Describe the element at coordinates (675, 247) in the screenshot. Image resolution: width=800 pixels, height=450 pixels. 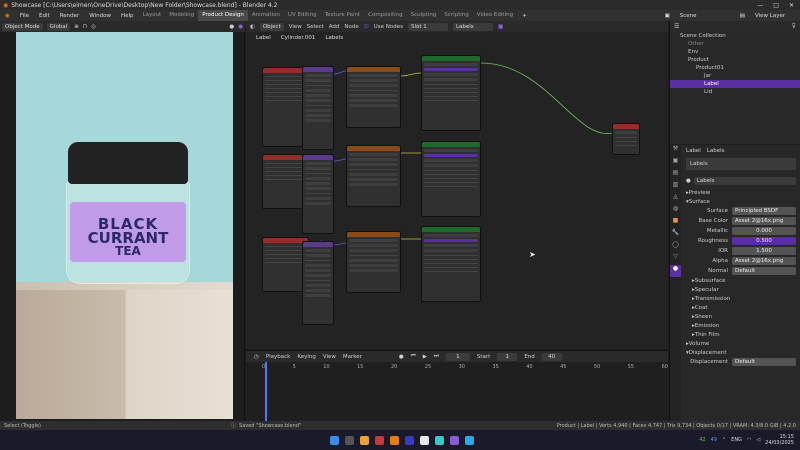
I see `physics-tab-icon: ◯` at that location.